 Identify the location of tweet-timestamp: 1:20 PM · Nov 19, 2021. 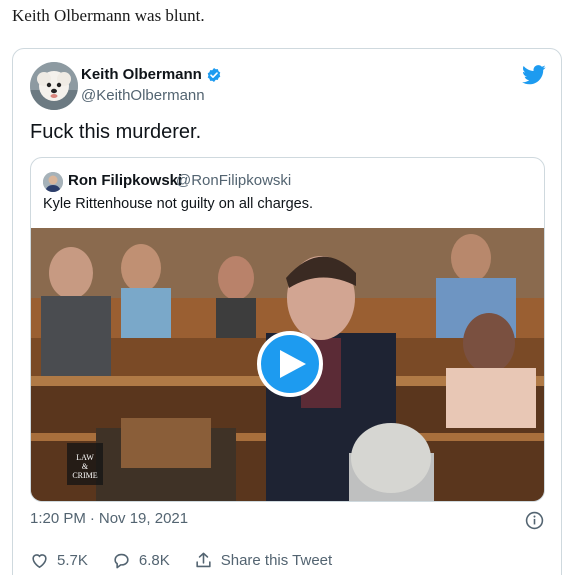
(109, 518).